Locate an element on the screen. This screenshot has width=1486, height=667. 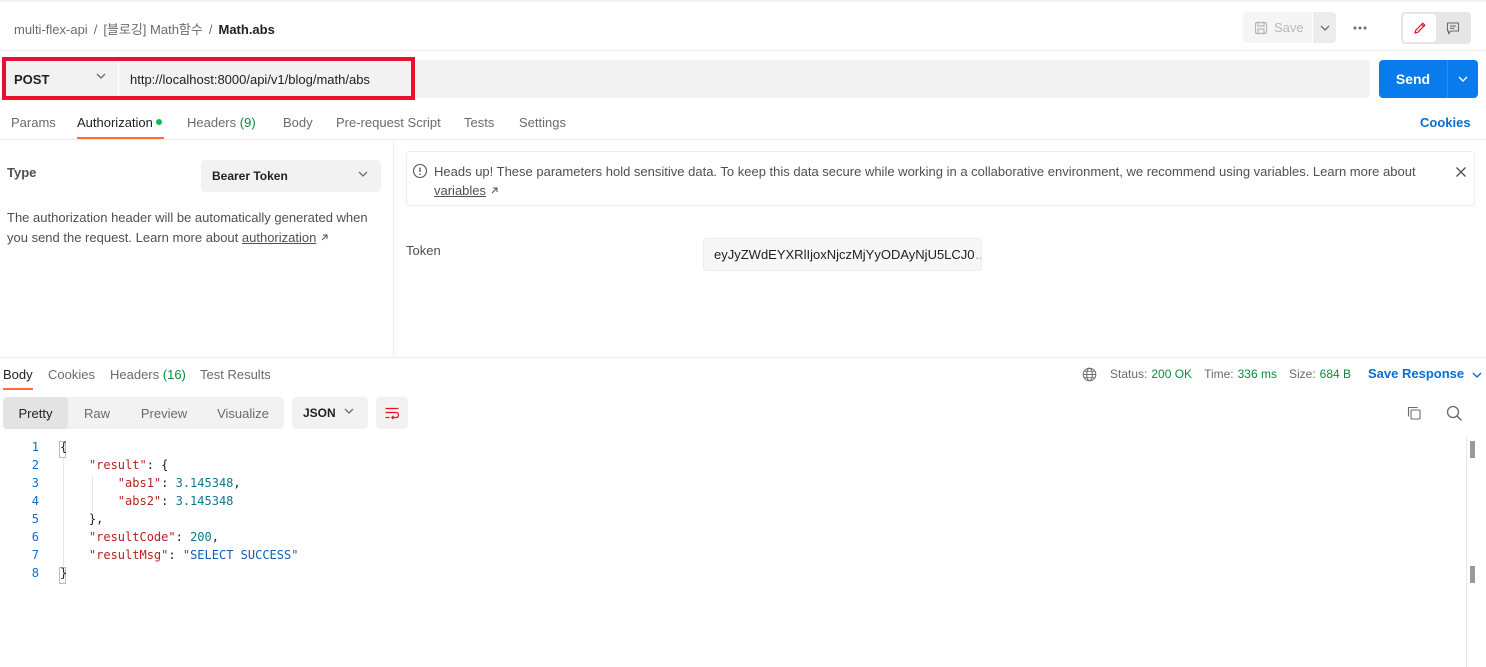
status-value: 200 OK is located at coordinates (1172, 374).